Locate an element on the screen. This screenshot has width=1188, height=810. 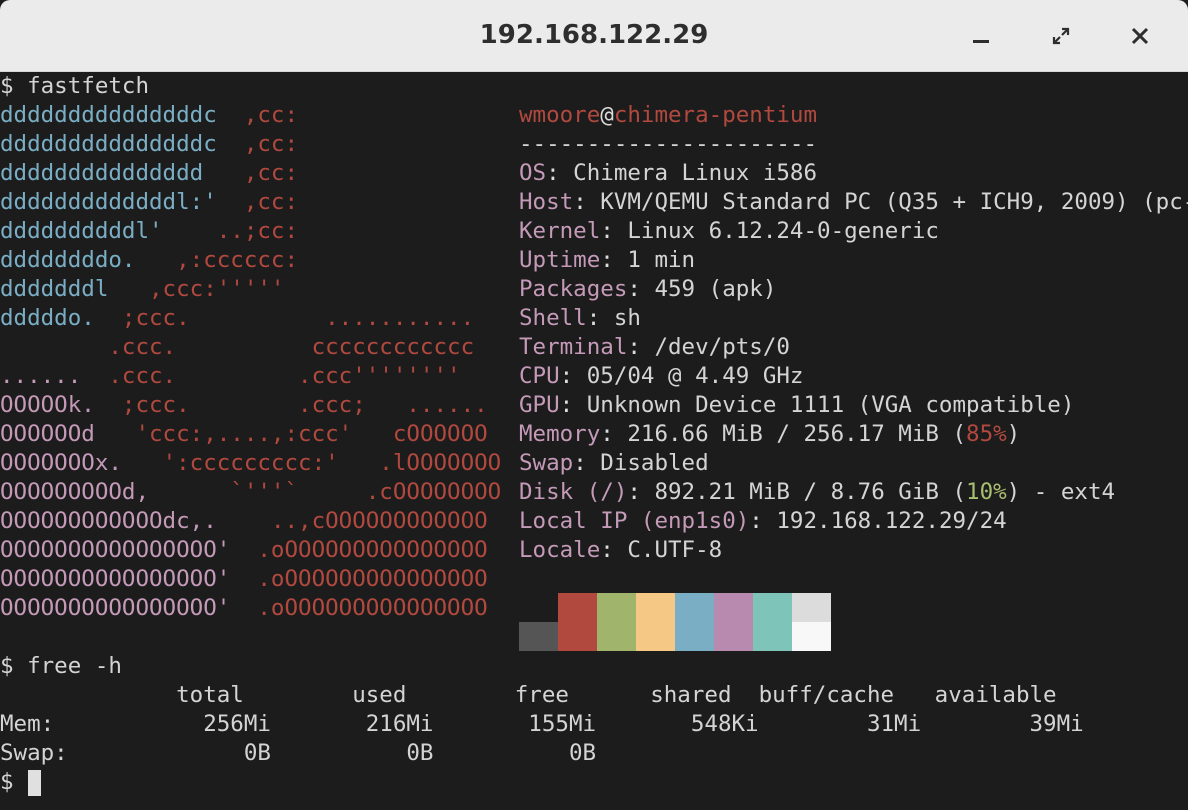
user-host-line: wmoore@chimera-pentium is located at coordinates (668, 115).